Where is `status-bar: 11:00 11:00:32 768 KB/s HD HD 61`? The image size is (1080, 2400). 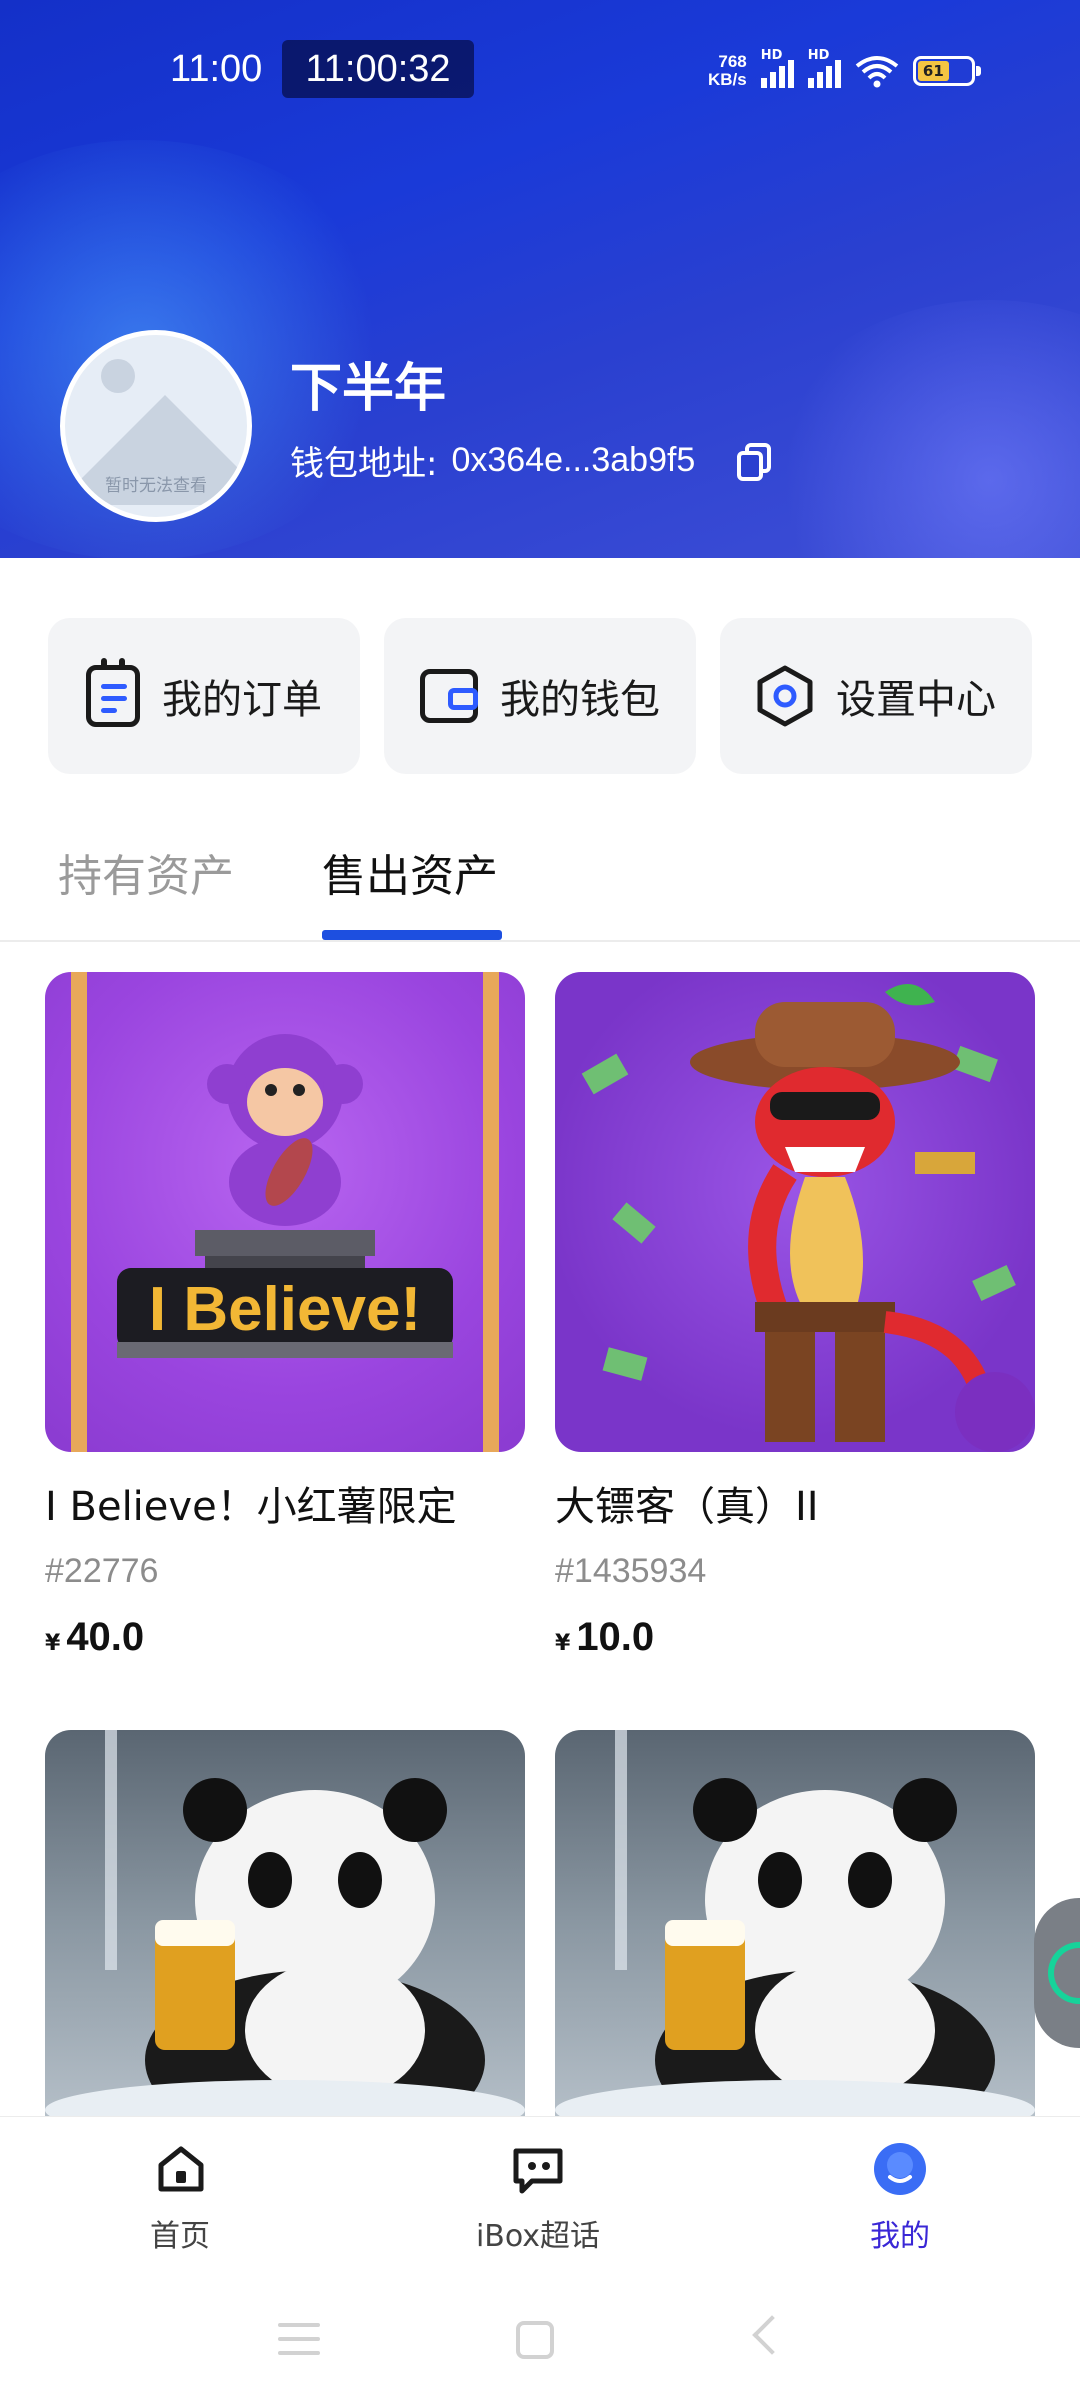
status-bar: 11:00 11:00:32 768 KB/s HD HD 61 is located at coordinates (540, 70).